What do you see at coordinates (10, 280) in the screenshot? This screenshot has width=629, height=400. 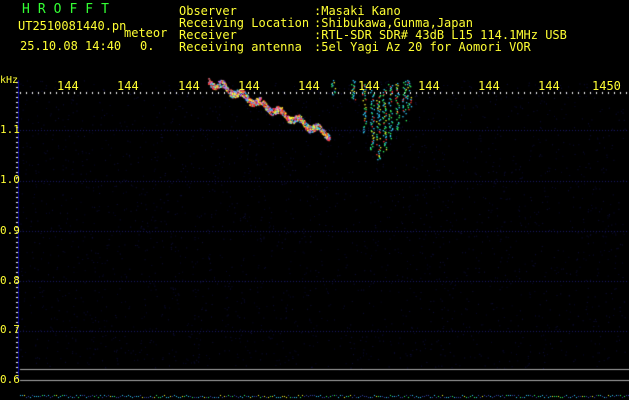 I see `y-tick-label: 0.8` at bounding box center [10, 280].